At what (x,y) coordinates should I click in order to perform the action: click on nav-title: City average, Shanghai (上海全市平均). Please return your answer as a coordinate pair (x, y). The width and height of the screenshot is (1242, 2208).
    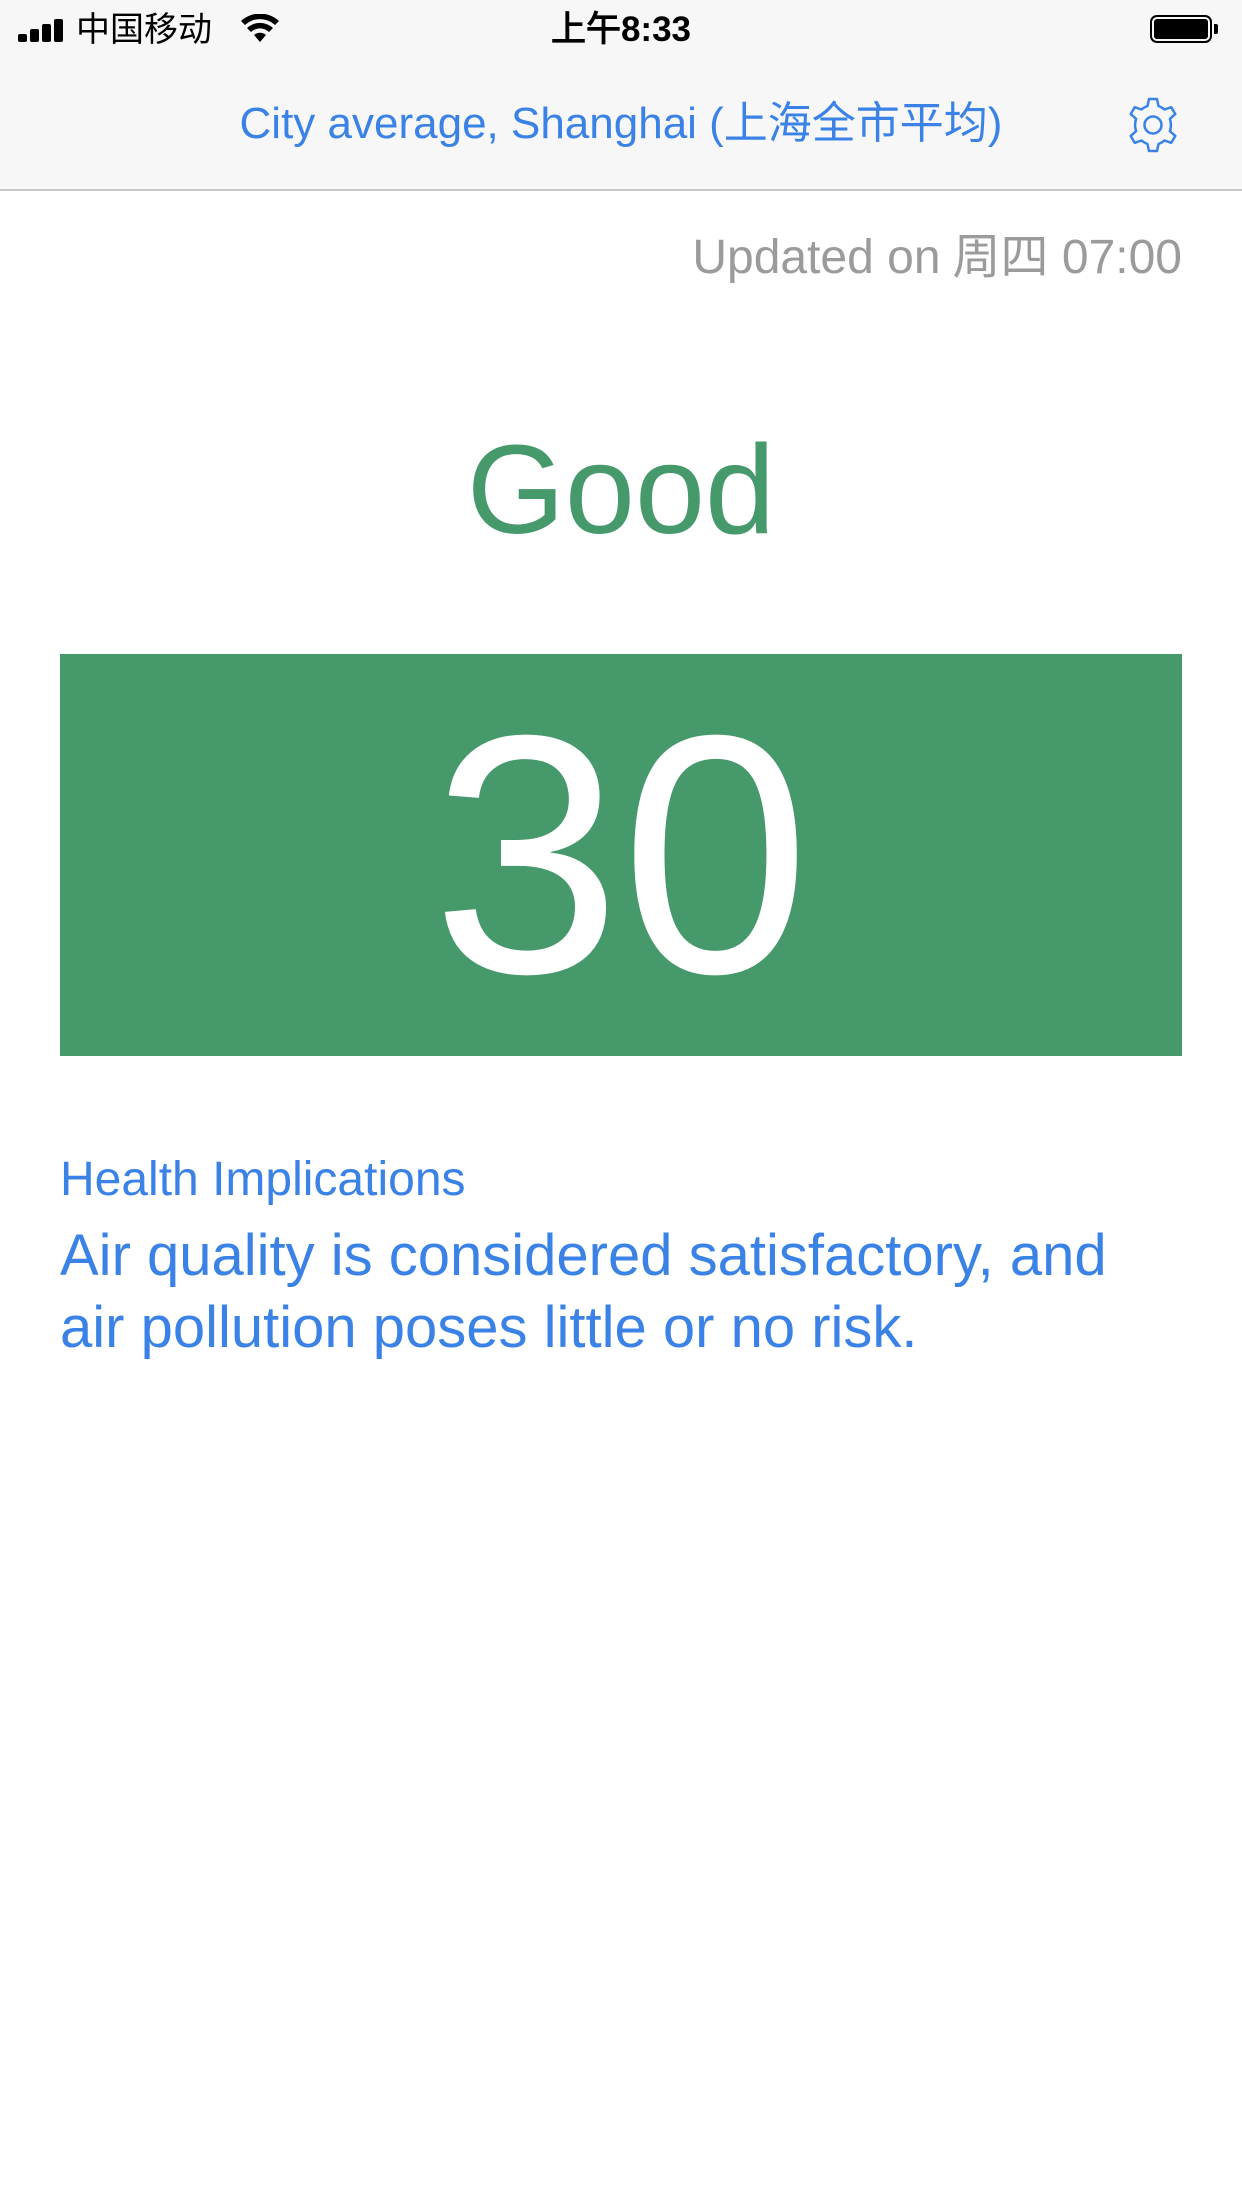
    Looking at the image, I should click on (621, 124).